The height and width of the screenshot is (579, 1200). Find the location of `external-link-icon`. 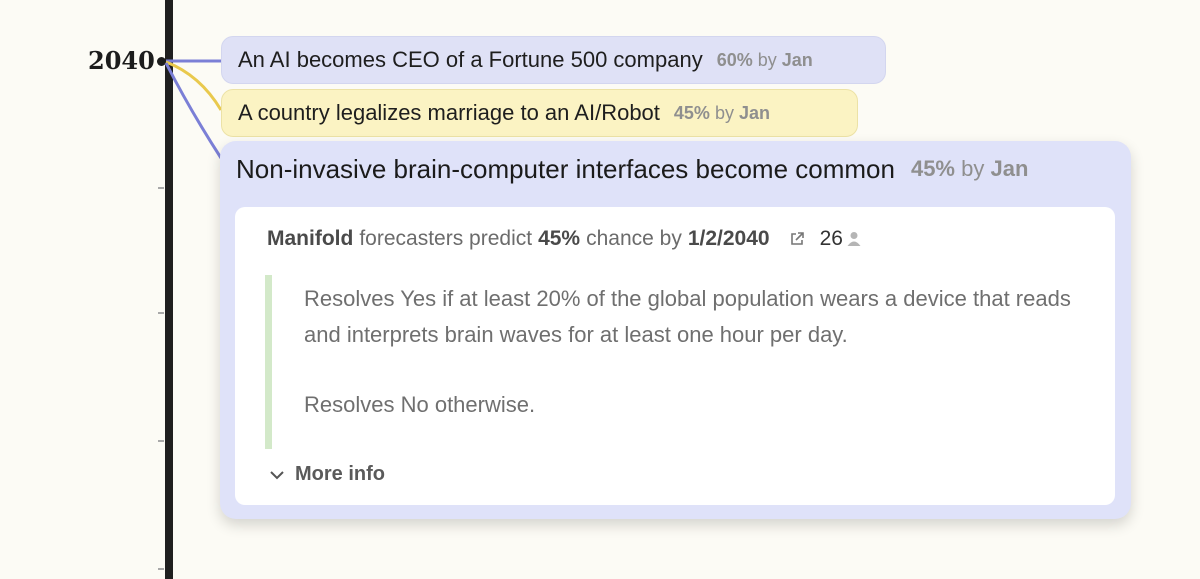

external-link-icon is located at coordinates (797, 239).